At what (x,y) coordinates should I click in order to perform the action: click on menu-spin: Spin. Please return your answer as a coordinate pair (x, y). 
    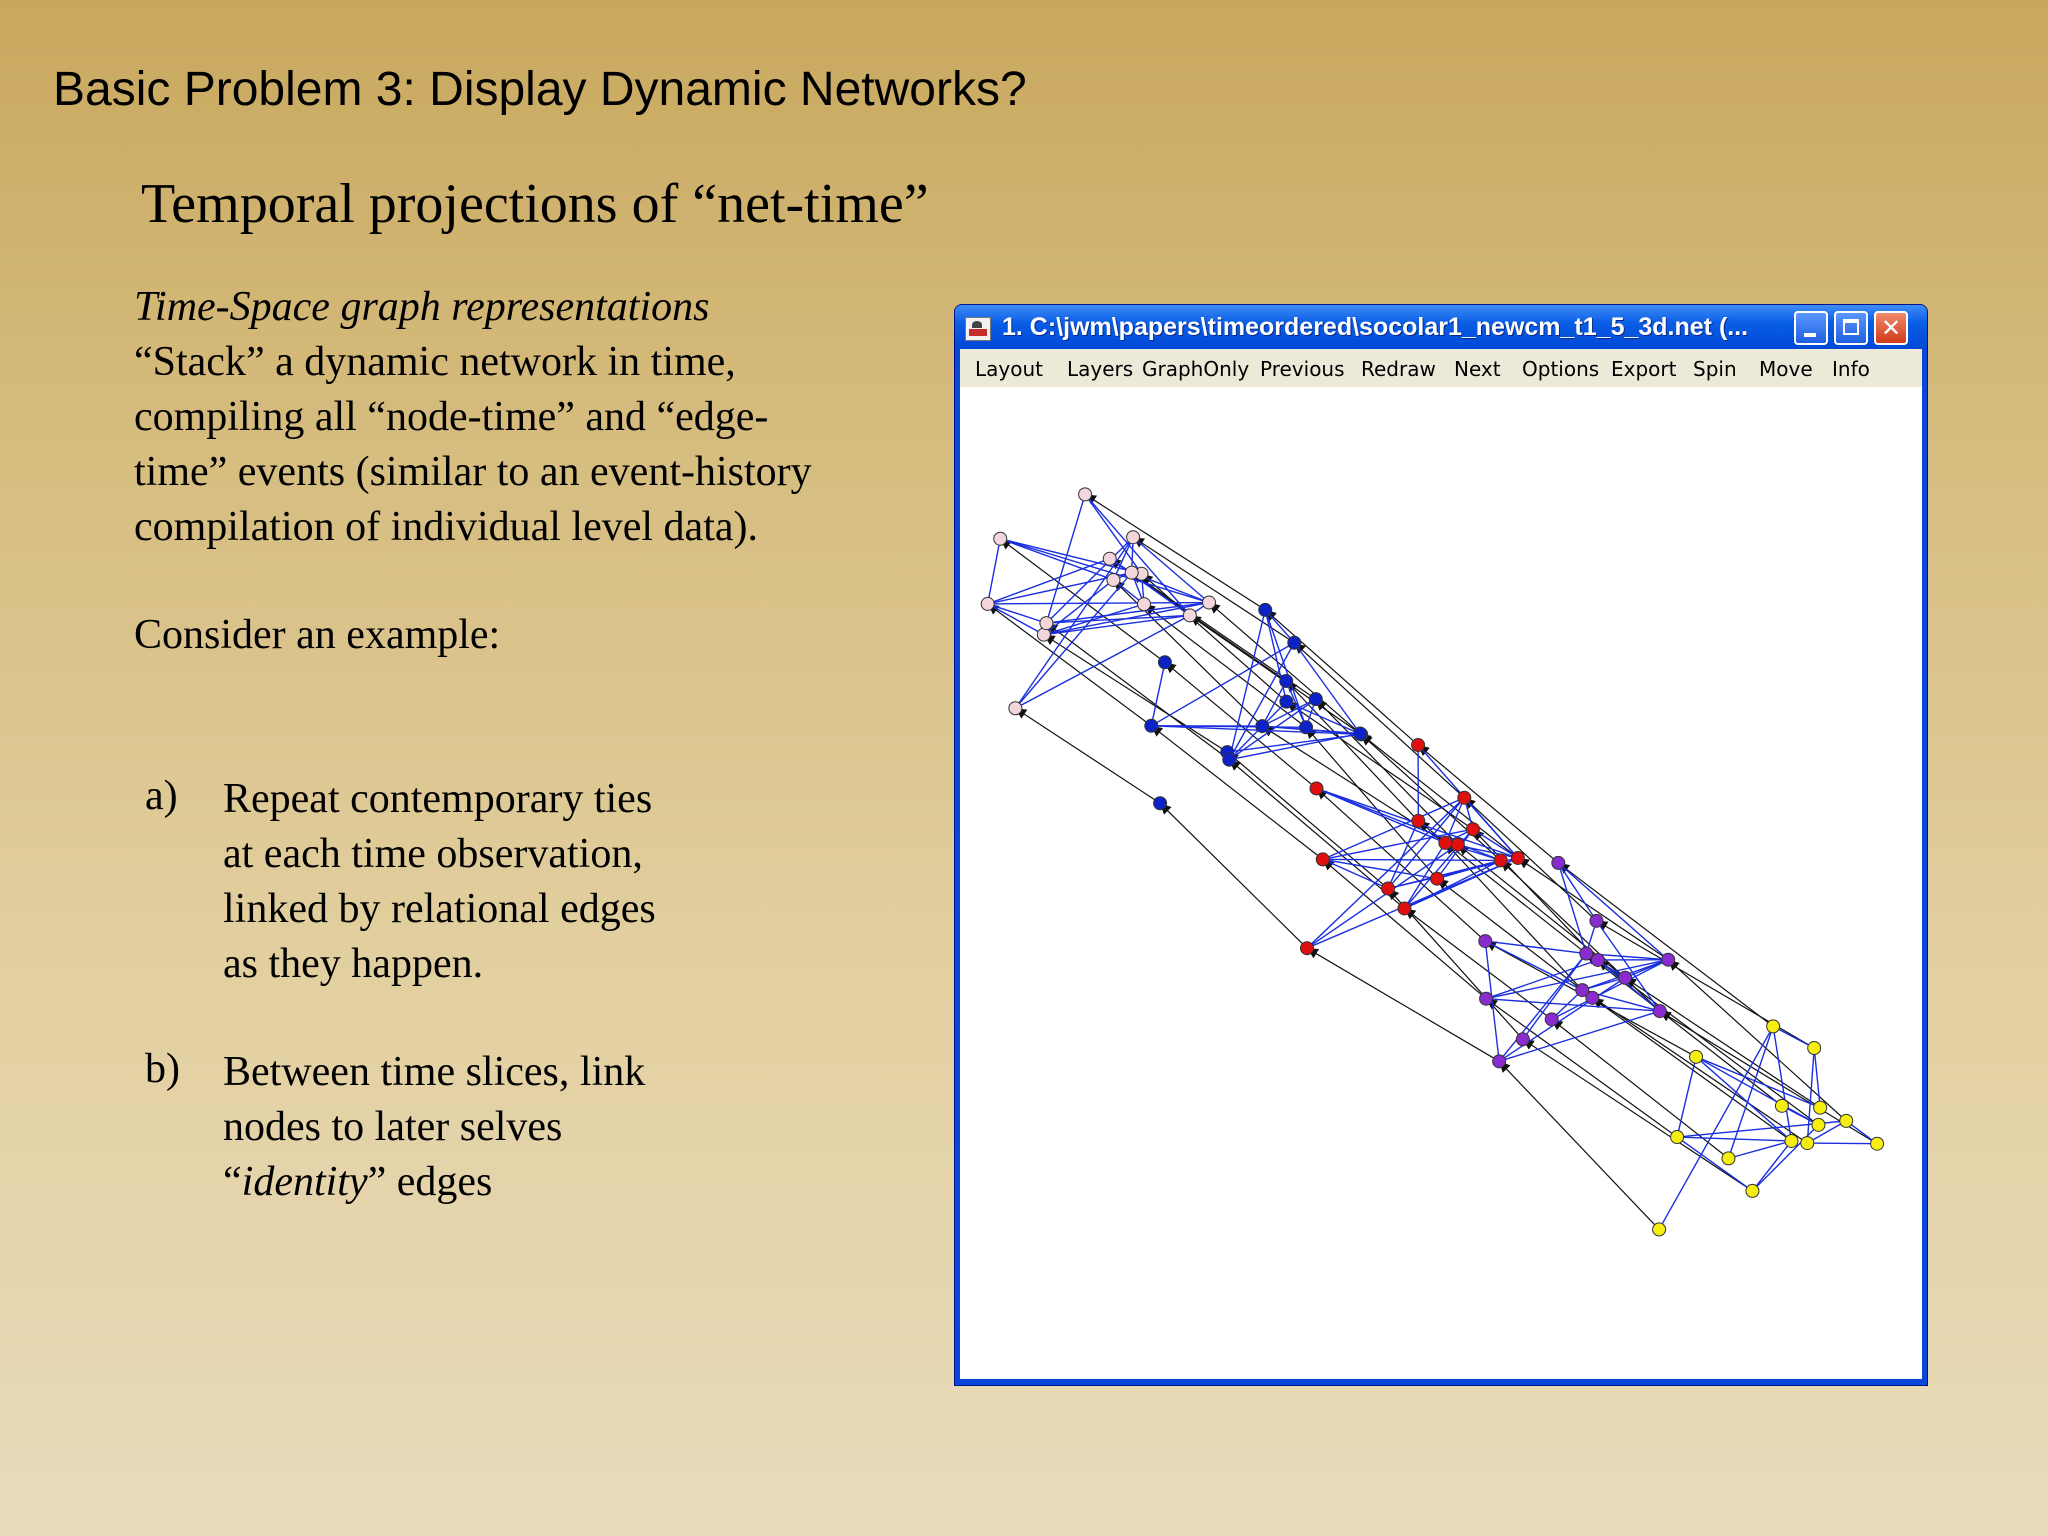
    Looking at the image, I should click on (1715, 369).